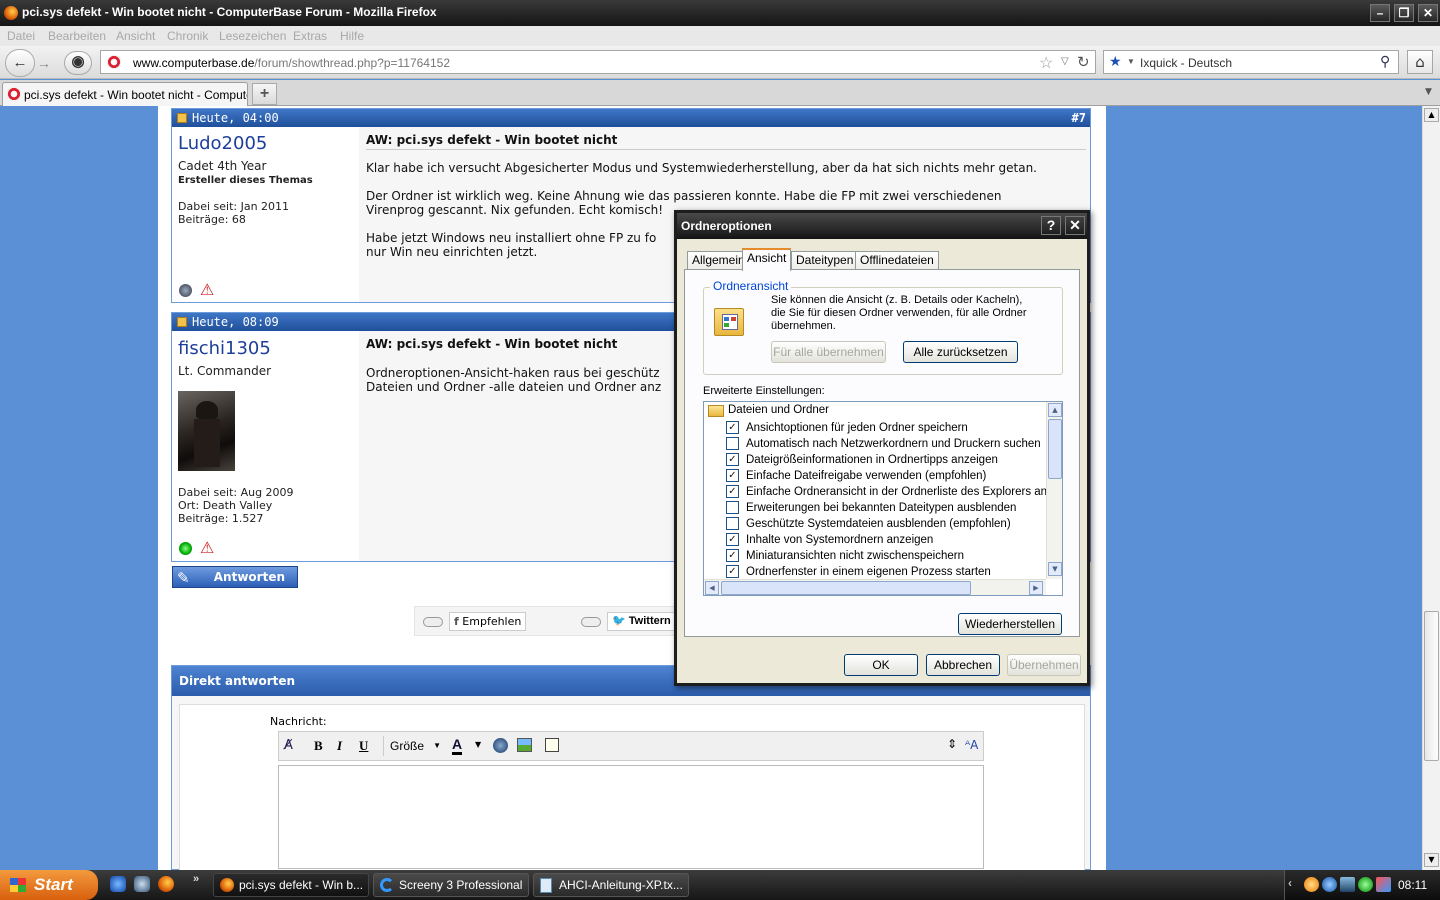 This screenshot has height=900, width=1440. What do you see at coordinates (457, 745) in the screenshot?
I see `text-color-icon: A` at bounding box center [457, 745].